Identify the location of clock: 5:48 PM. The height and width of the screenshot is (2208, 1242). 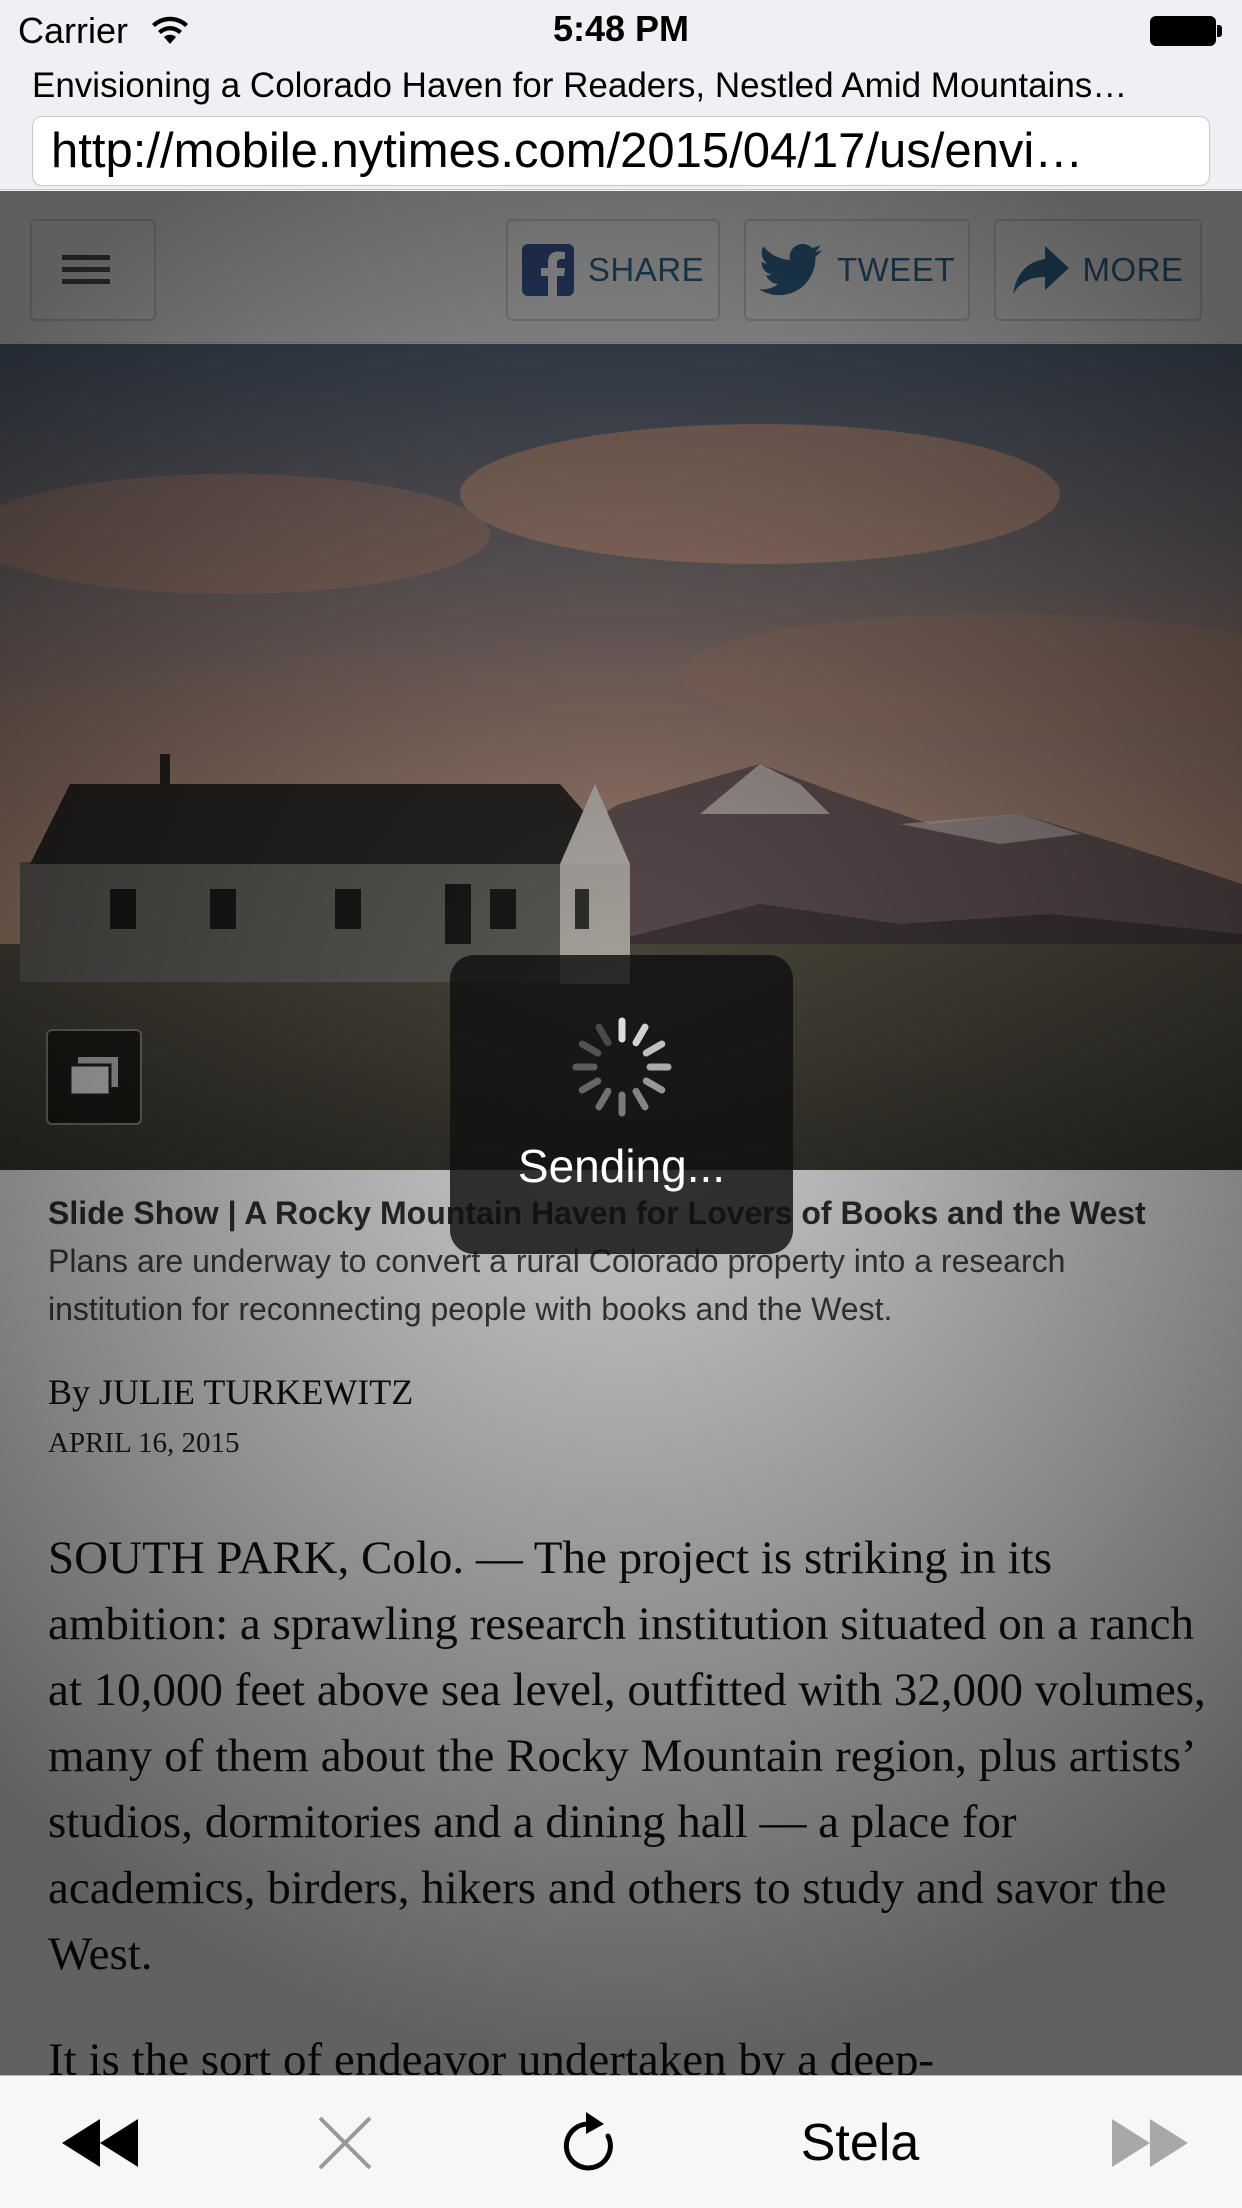
(621, 28).